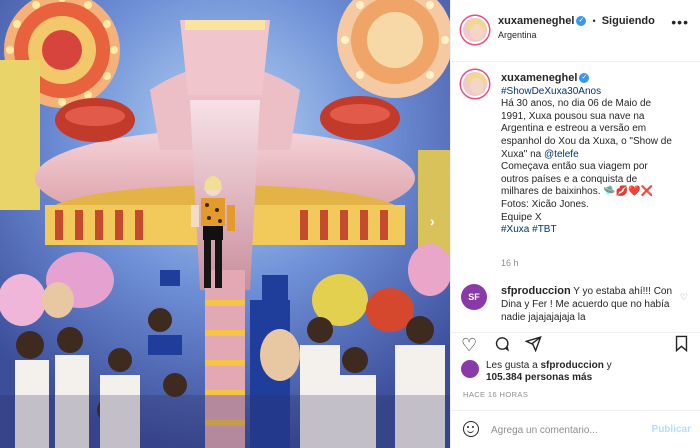 The width and height of the screenshot is (700, 448). What do you see at coordinates (681, 346) in the screenshot?
I see `bookmark-icon` at bounding box center [681, 346].